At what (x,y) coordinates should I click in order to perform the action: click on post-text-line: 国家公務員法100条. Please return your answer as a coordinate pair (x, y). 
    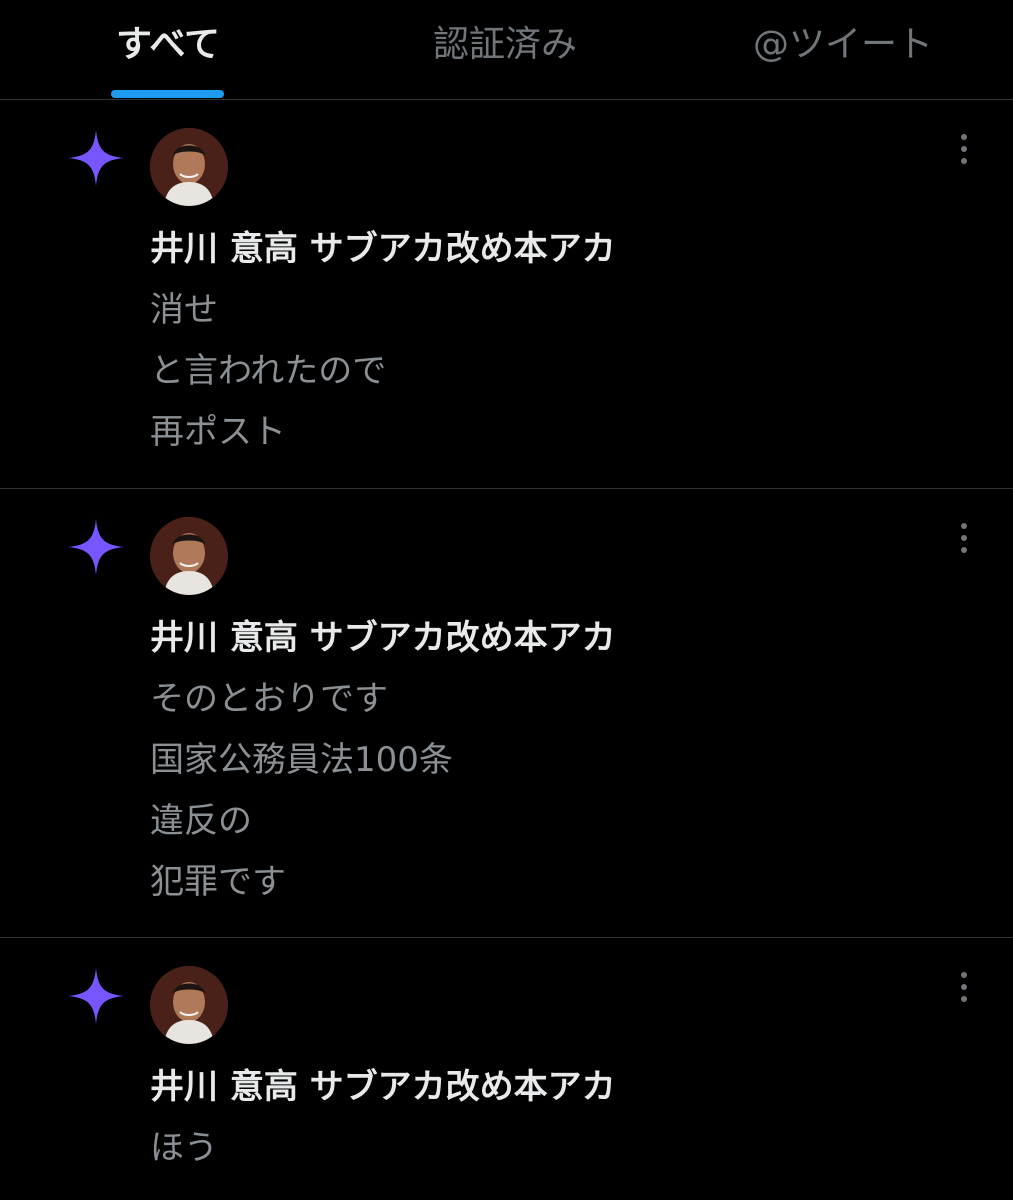
    Looking at the image, I should click on (301, 760).